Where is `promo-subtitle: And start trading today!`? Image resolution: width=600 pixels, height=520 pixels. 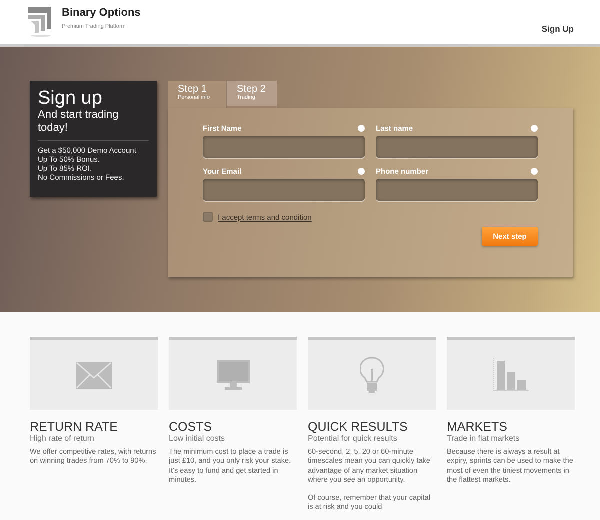
promo-subtitle: And start trading today! is located at coordinates (93, 125).